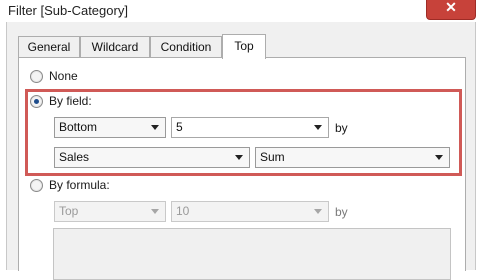 The height and width of the screenshot is (280, 480). Describe the element at coordinates (69, 211) in the screenshot. I see `formula-direction-value: Top` at that location.